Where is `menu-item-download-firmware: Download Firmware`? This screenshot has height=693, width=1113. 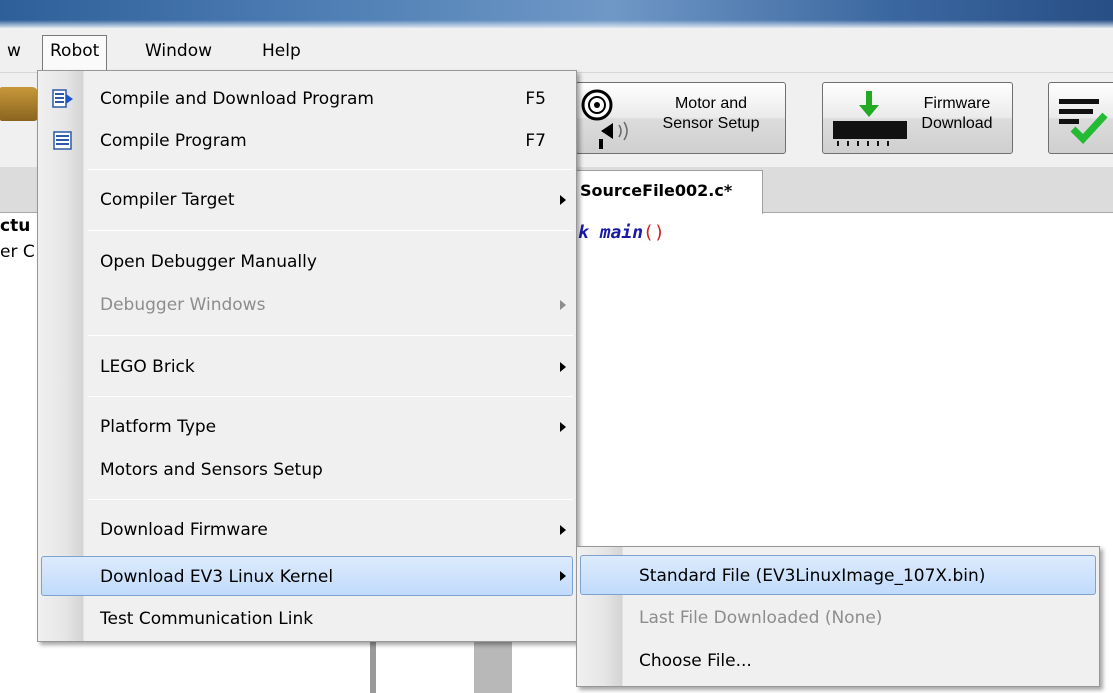
menu-item-download-firmware: Download Firmware is located at coordinates (307, 530).